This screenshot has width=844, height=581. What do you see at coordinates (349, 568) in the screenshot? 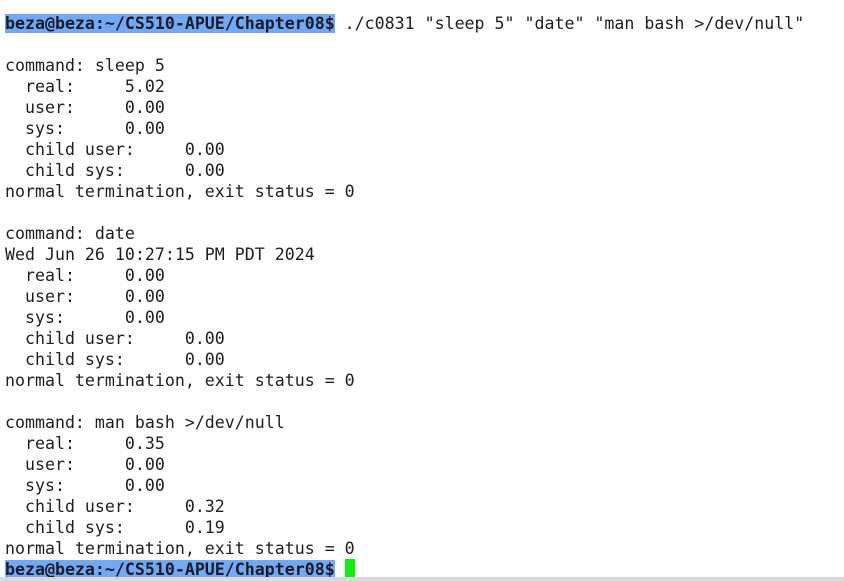
I see `block-cursor-icon` at bounding box center [349, 568].